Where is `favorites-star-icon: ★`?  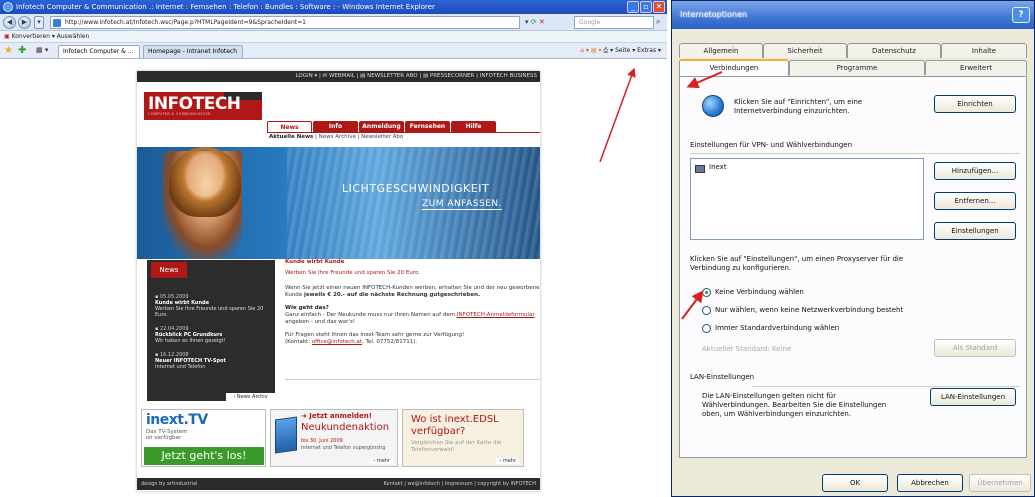 favorites-star-icon: ★ is located at coordinates (8, 50).